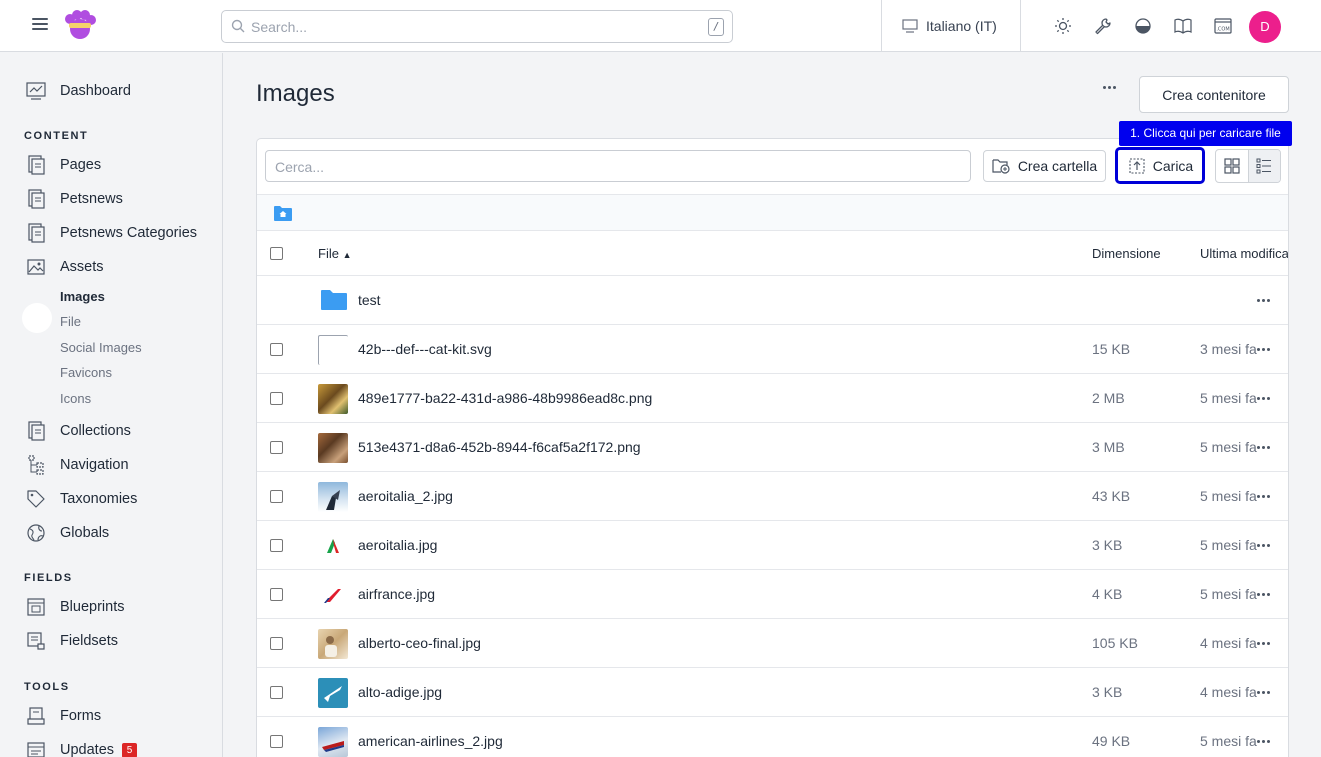  I want to click on sidebar-subitem-icons: Icons, so click(75, 398).